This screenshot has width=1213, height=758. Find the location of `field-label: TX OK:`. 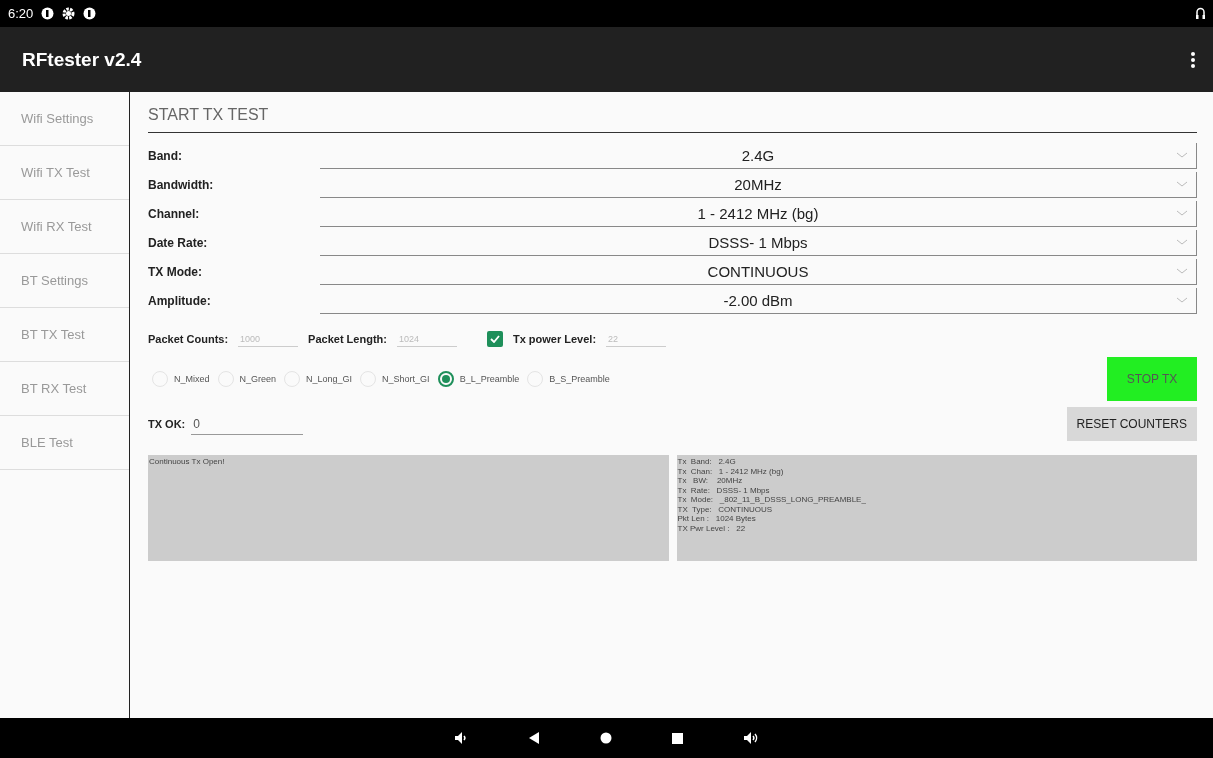

field-label: TX OK: is located at coordinates (167, 424).